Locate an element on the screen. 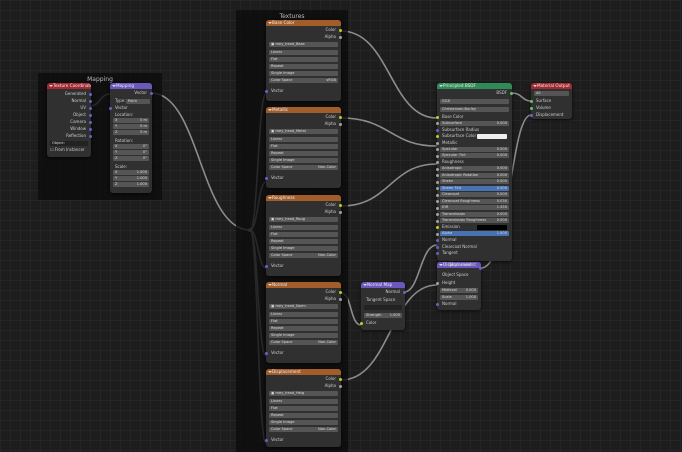  bsdf-metallic-socket is located at coordinates (437, 143).